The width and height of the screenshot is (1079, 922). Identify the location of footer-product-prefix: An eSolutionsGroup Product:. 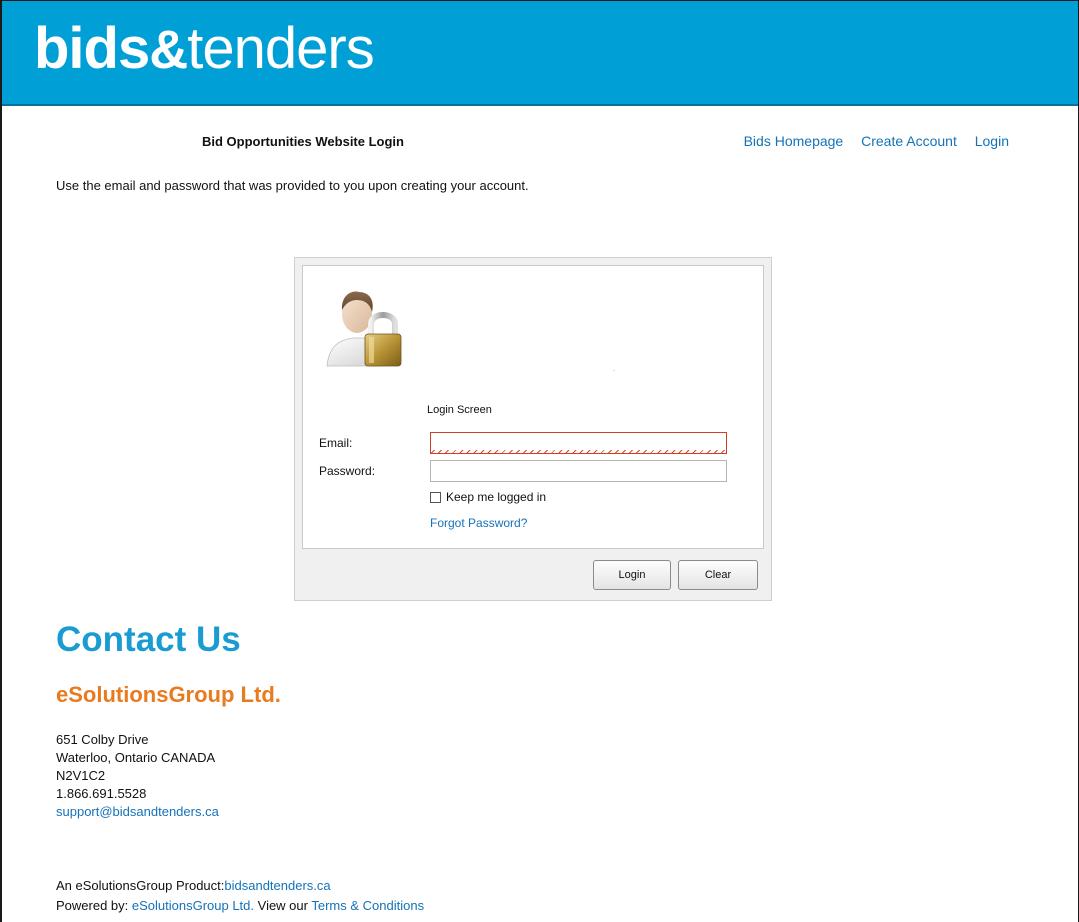
(140, 885).